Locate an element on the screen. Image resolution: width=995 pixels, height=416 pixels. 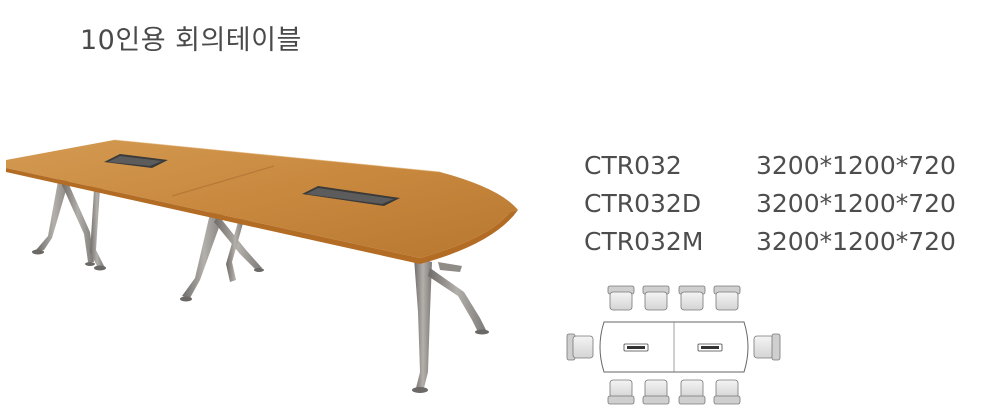
spec-row: CTR032D 3200*1200*720 is located at coordinates (770, 203).